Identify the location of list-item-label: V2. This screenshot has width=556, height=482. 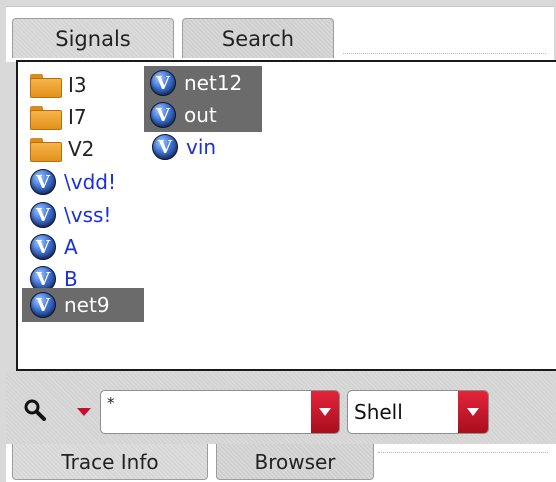
(81, 149).